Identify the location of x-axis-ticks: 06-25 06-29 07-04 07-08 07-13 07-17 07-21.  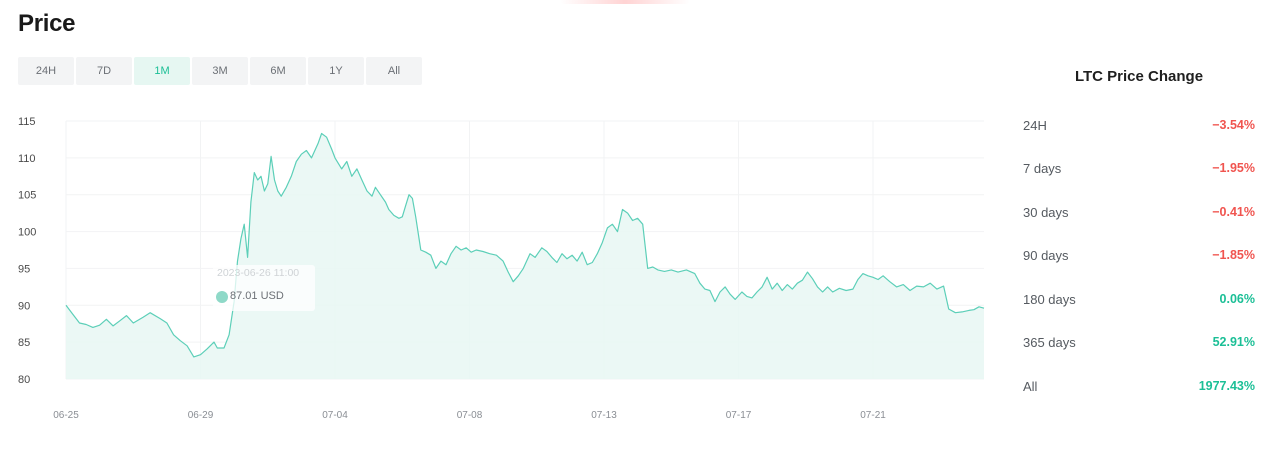
(469, 415).